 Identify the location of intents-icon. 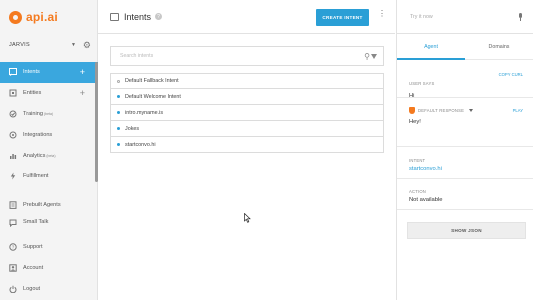
(114, 16).